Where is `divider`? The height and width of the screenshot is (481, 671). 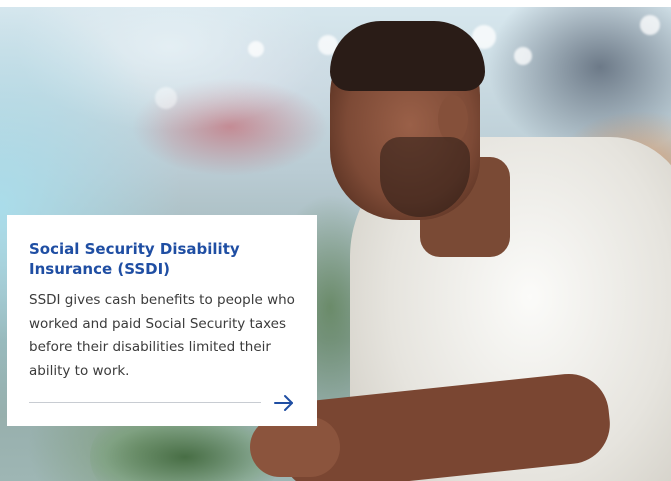 divider is located at coordinates (145, 402).